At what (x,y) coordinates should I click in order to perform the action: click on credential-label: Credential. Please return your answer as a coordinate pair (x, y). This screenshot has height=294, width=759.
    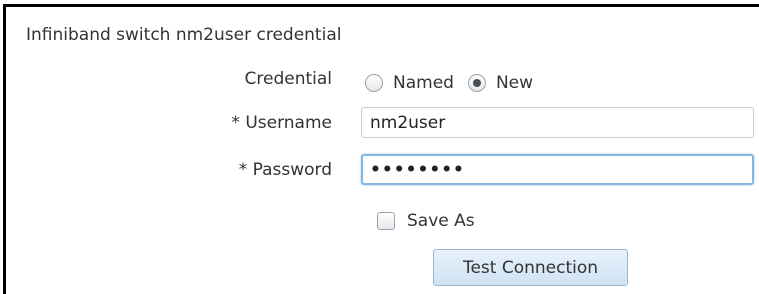
    Looking at the image, I should click on (288, 79).